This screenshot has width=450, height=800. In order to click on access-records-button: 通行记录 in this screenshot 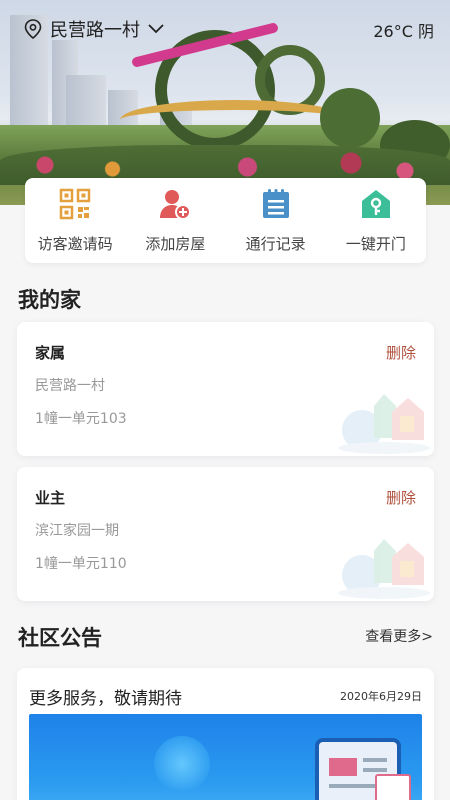, I will do `click(276, 220)`.